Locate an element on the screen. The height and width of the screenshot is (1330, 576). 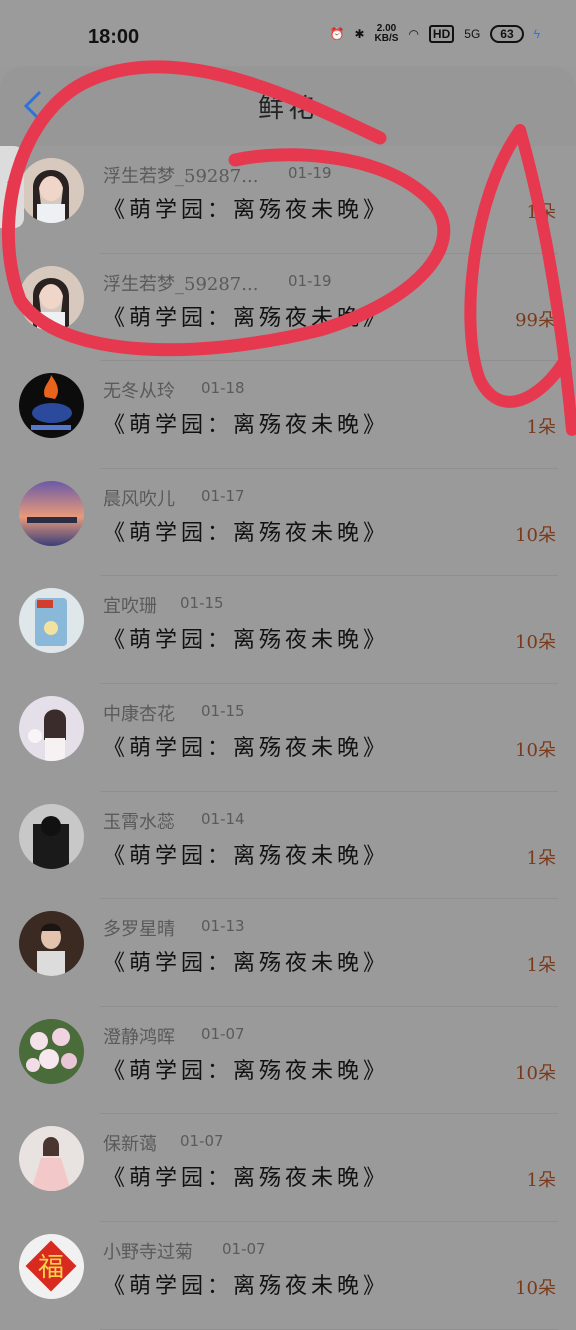
list-item: 玉霄水蕊 01-14 《萌学园：离殇夜未晚》 1朵 is located at coordinates (288, 846).